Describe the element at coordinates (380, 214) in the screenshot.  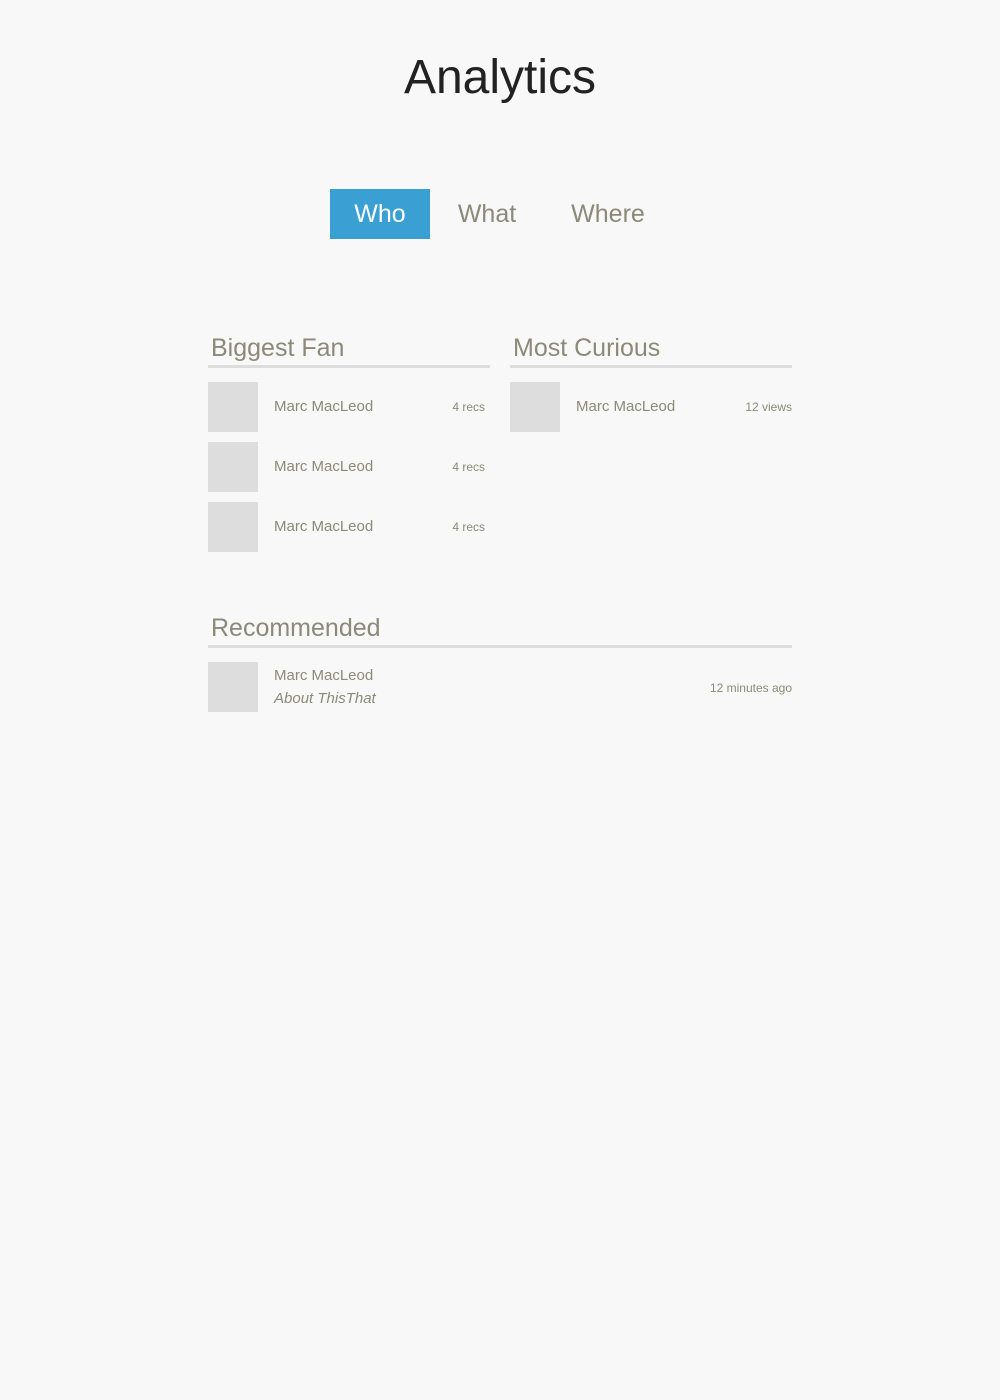
I see `tab-who: Who` at that location.